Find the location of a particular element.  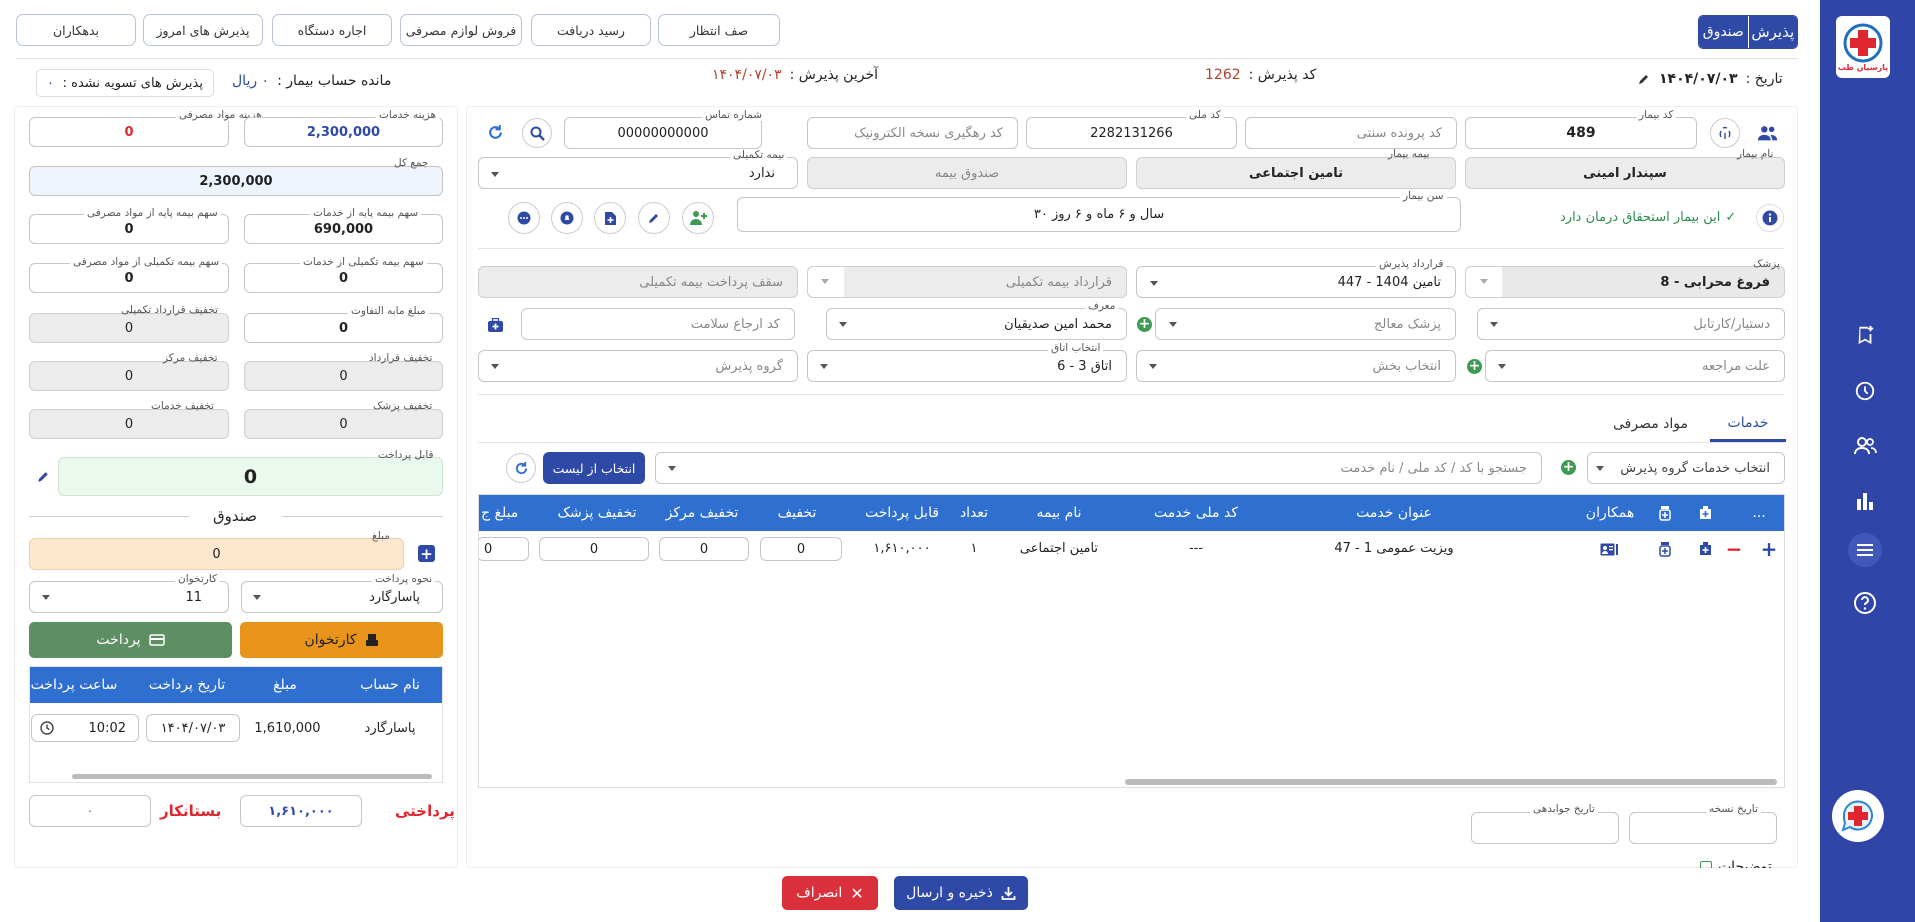

card-reader-select: 11 is located at coordinates (129, 597).